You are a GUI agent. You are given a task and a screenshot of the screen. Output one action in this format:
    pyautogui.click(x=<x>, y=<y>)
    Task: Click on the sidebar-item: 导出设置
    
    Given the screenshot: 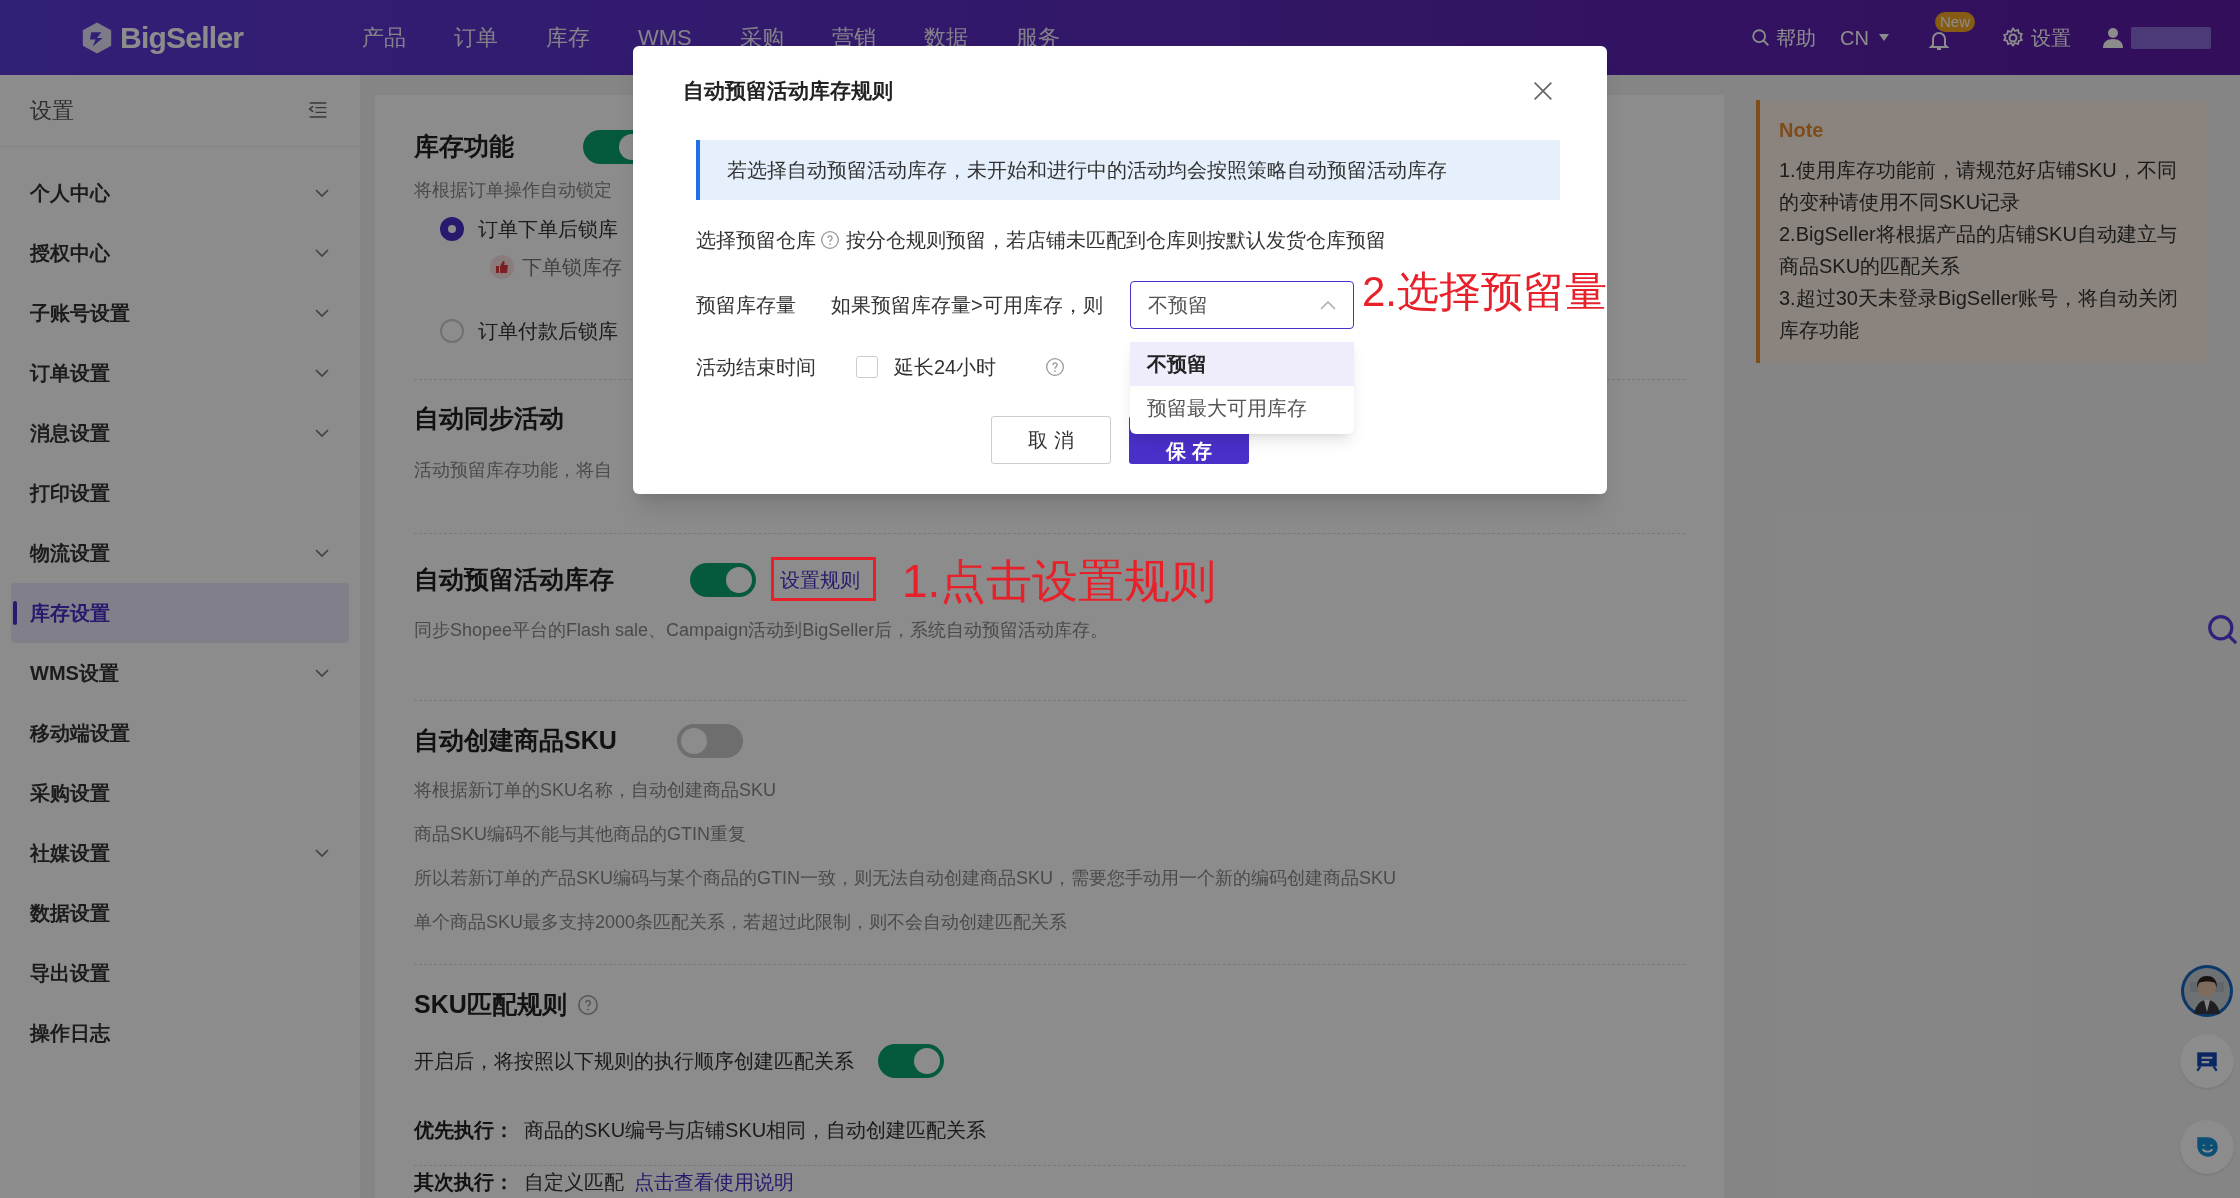 What is the action you would take?
    pyautogui.click(x=180, y=973)
    